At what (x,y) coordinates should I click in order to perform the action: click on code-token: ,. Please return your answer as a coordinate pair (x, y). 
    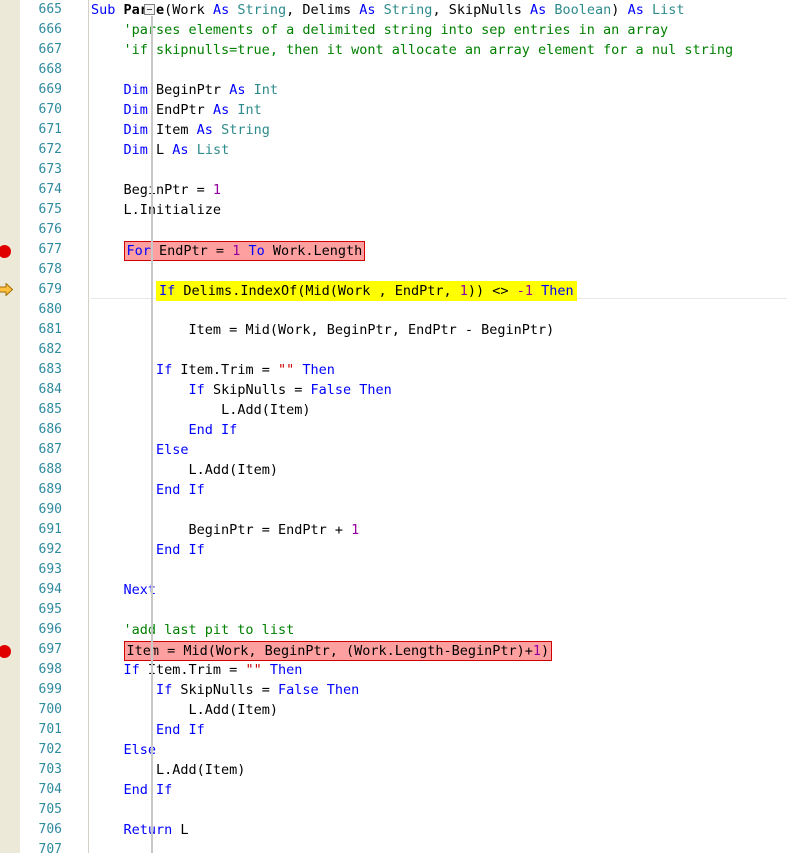
    Looking at the image, I should click on (440, 10).